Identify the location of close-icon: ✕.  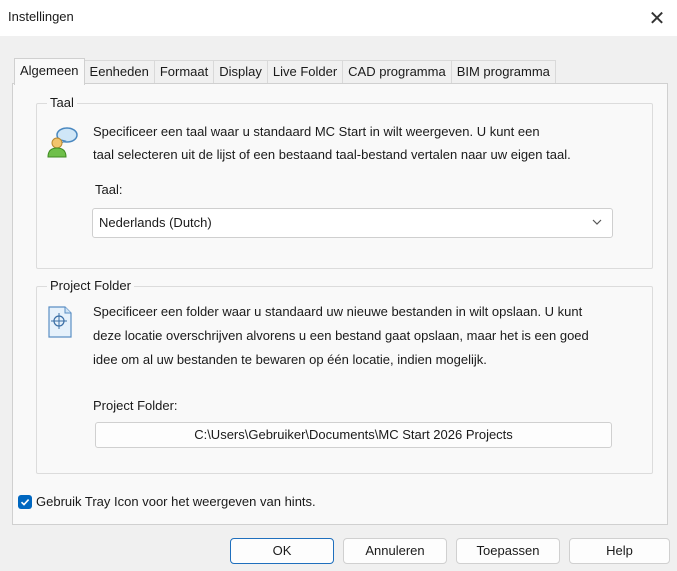
(657, 18).